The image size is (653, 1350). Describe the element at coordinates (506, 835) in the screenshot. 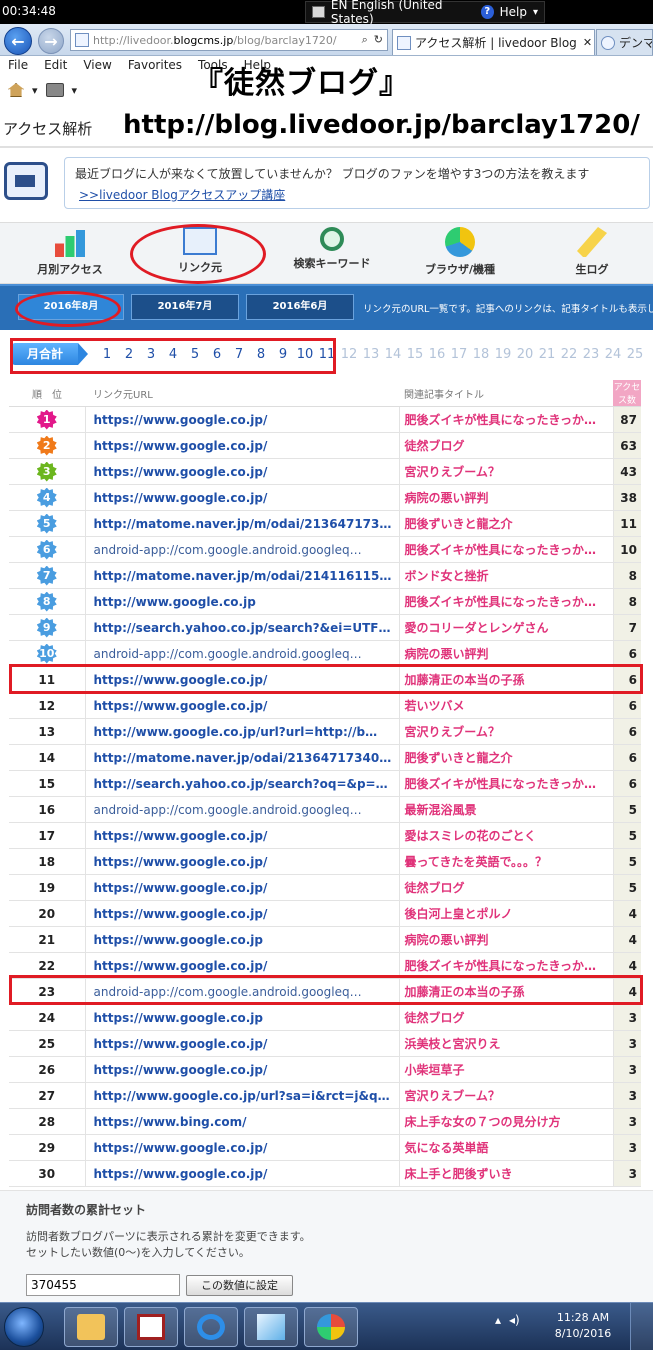

I see `article-title-link: 愛はスミレの花のごとく` at that location.